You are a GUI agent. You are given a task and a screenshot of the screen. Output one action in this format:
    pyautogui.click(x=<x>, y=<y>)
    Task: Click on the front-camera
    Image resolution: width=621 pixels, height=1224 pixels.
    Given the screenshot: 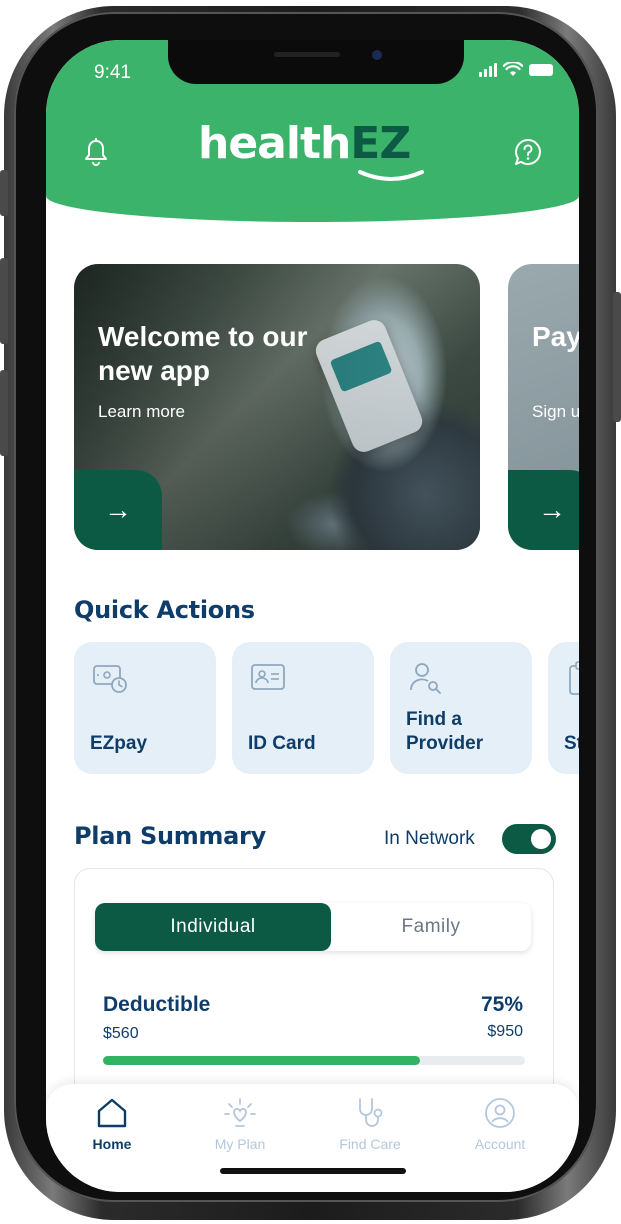 What is the action you would take?
    pyautogui.click(x=377, y=55)
    